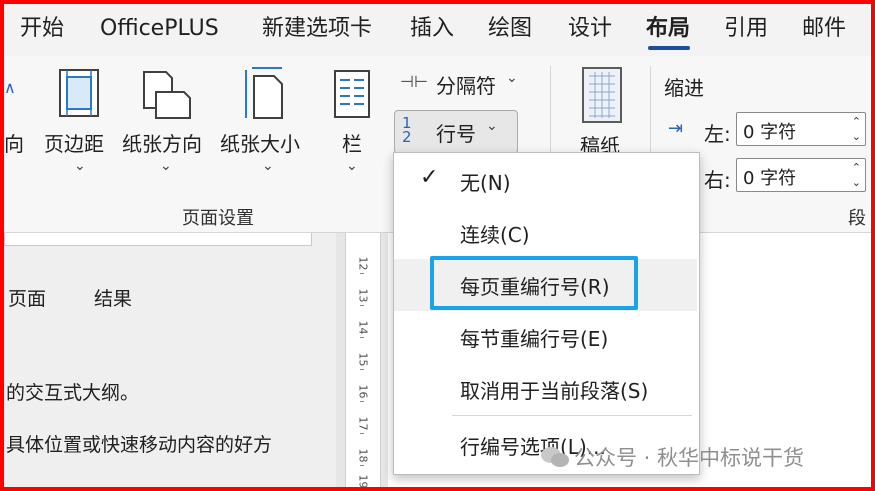 The image size is (875, 491). I want to click on margins-icon, so click(79, 93).